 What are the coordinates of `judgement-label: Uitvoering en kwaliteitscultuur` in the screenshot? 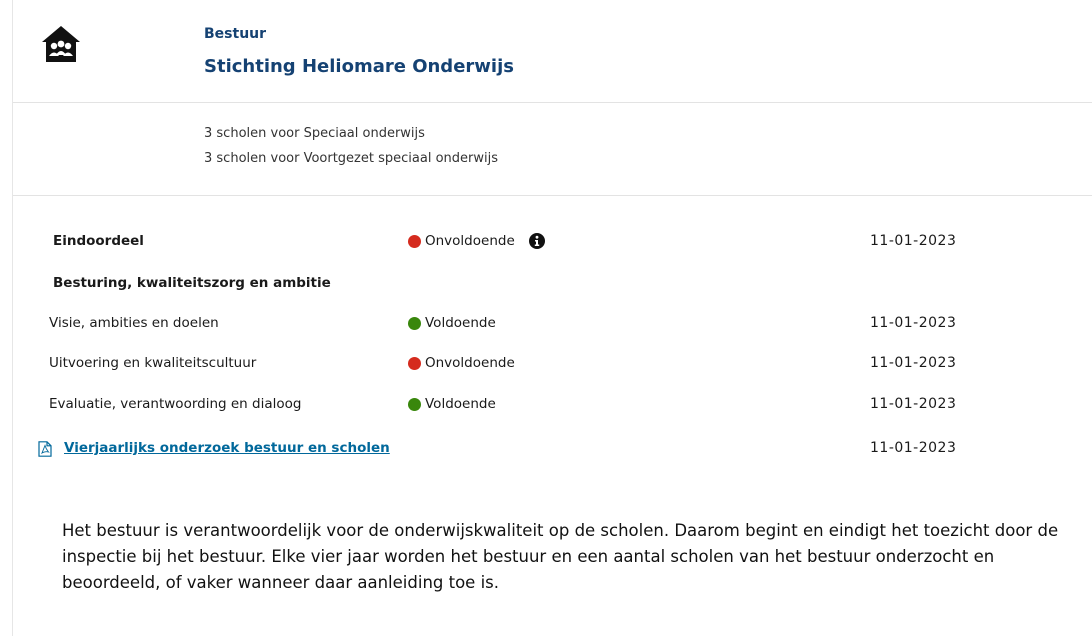 It's located at (153, 363).